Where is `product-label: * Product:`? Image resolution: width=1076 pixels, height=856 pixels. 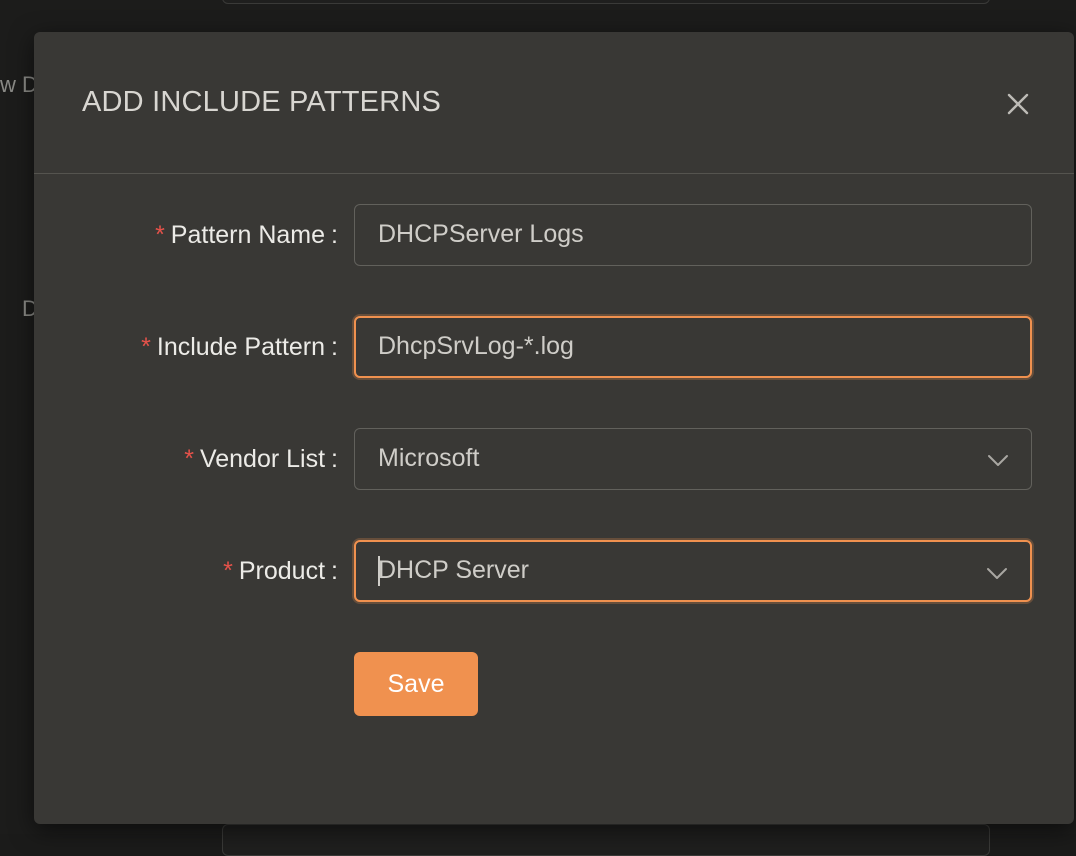
product-label: * Product: is located at coordinates (280, 571).